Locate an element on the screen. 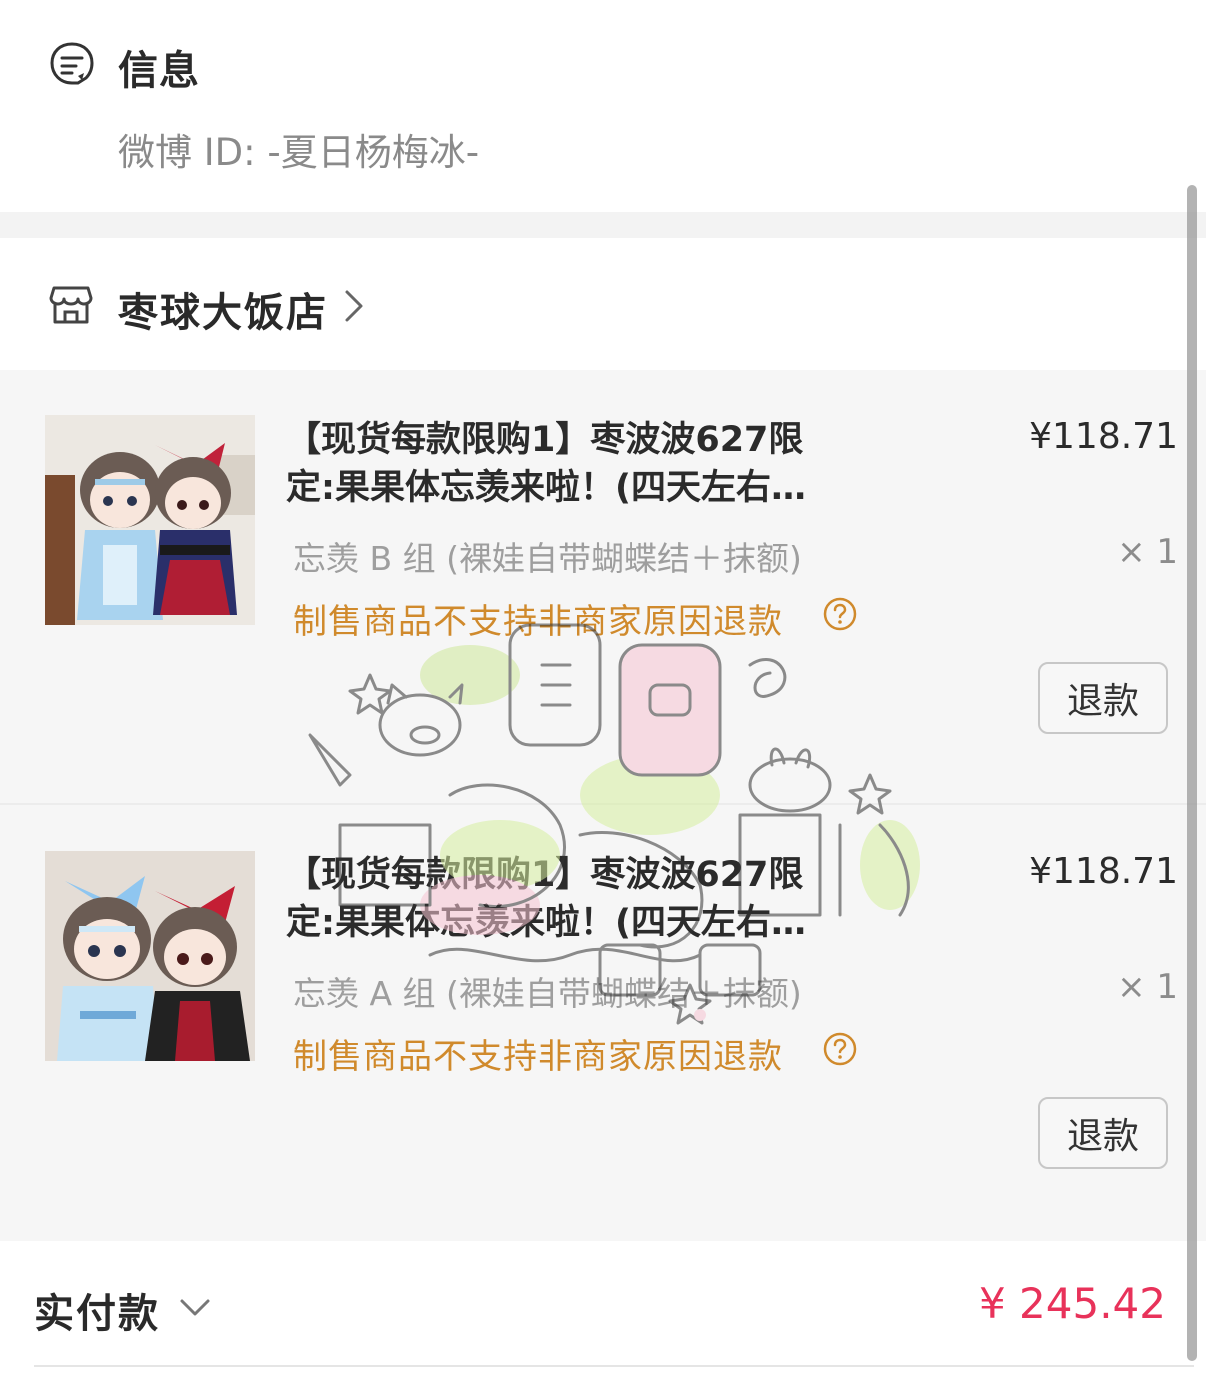  weibo-id-text: 微博 ID: -夏日杨梅冰- is located at coordinates (299, 152).